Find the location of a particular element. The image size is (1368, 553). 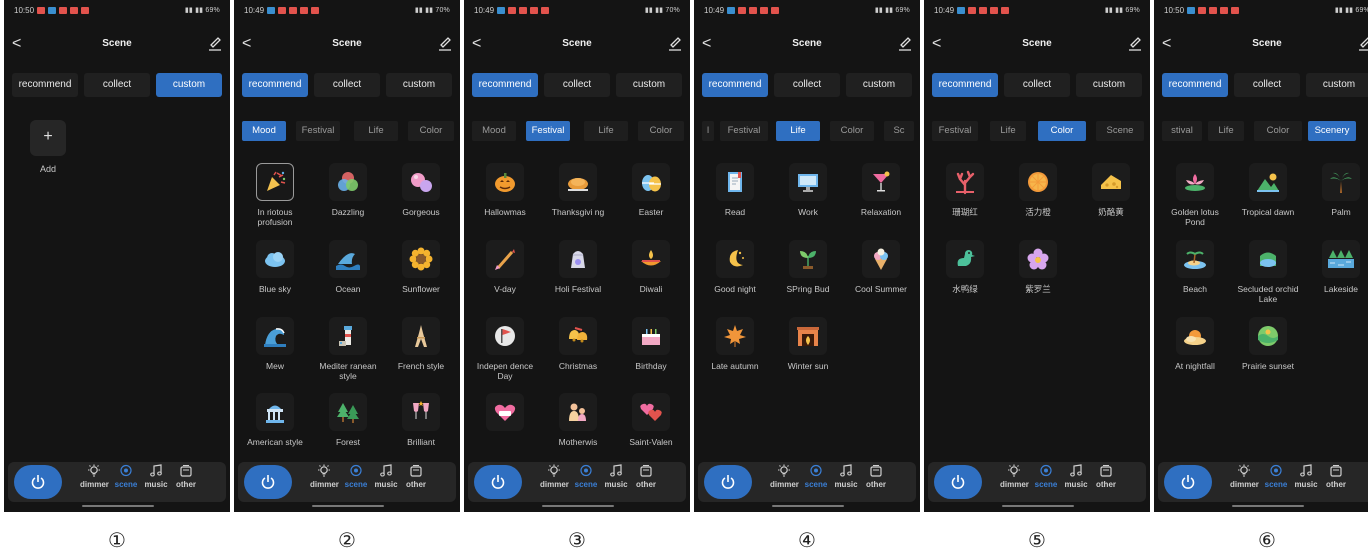

scene-item: Indepen dence Day is located at coordinates (505, 349).